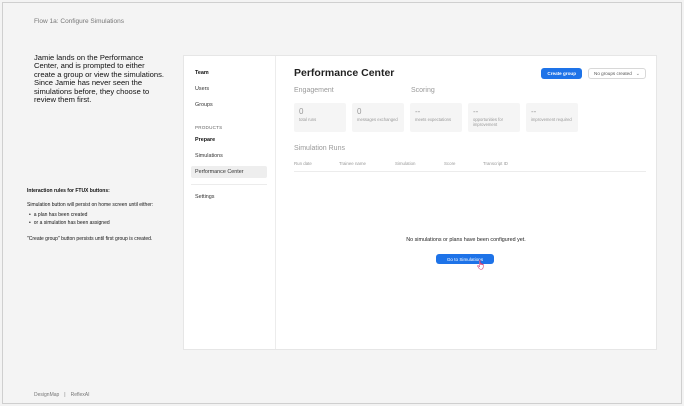  I want to click on stat-card-messages: 0 messages exchanged, so click(378, 117).